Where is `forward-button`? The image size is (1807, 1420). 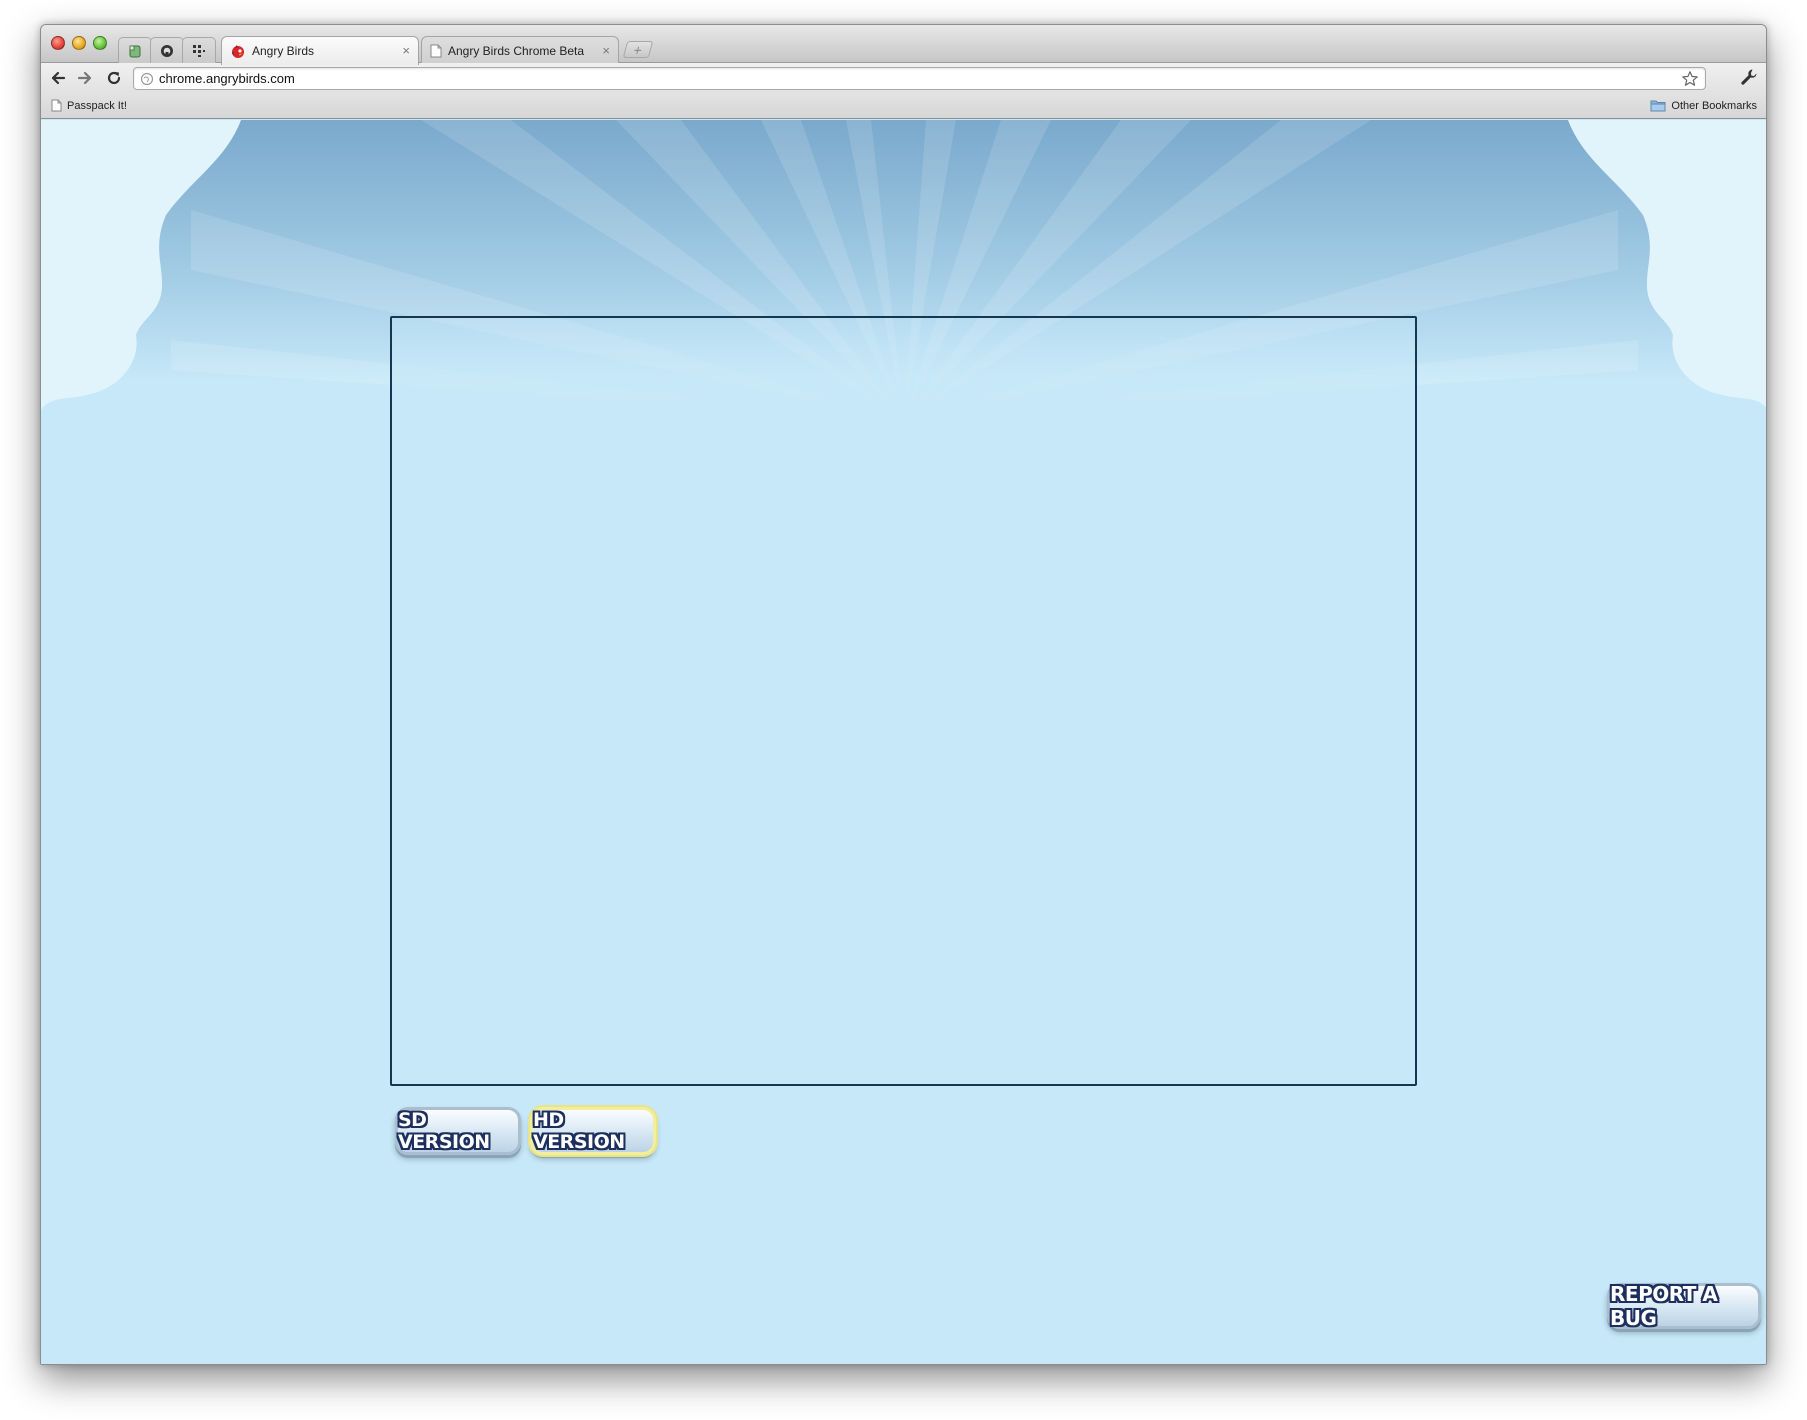
forward-button is located at coordinates (85, 78).